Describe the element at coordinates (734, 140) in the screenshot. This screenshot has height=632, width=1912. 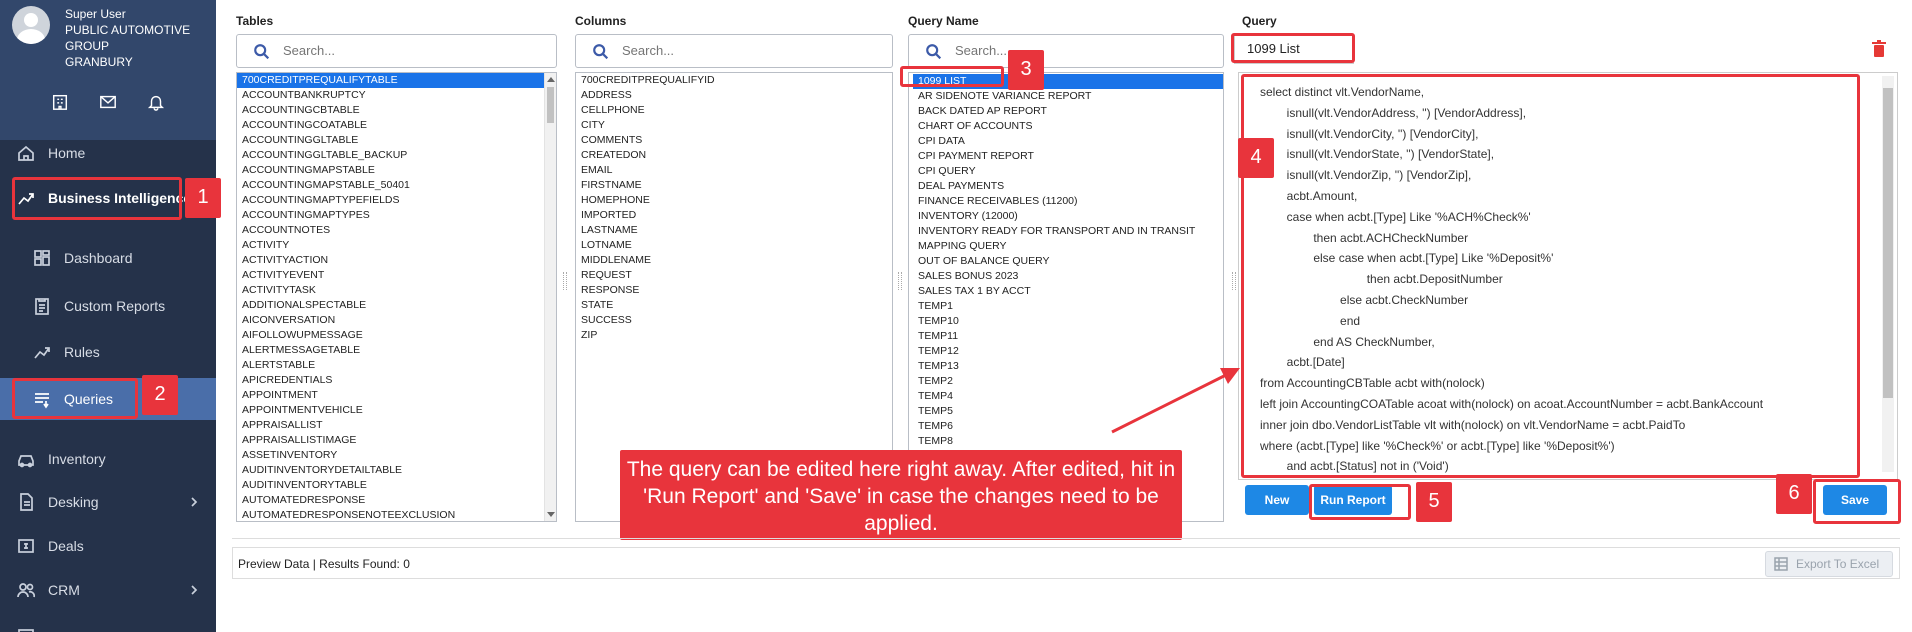
I see `column-row: COMMENTS` at that location.